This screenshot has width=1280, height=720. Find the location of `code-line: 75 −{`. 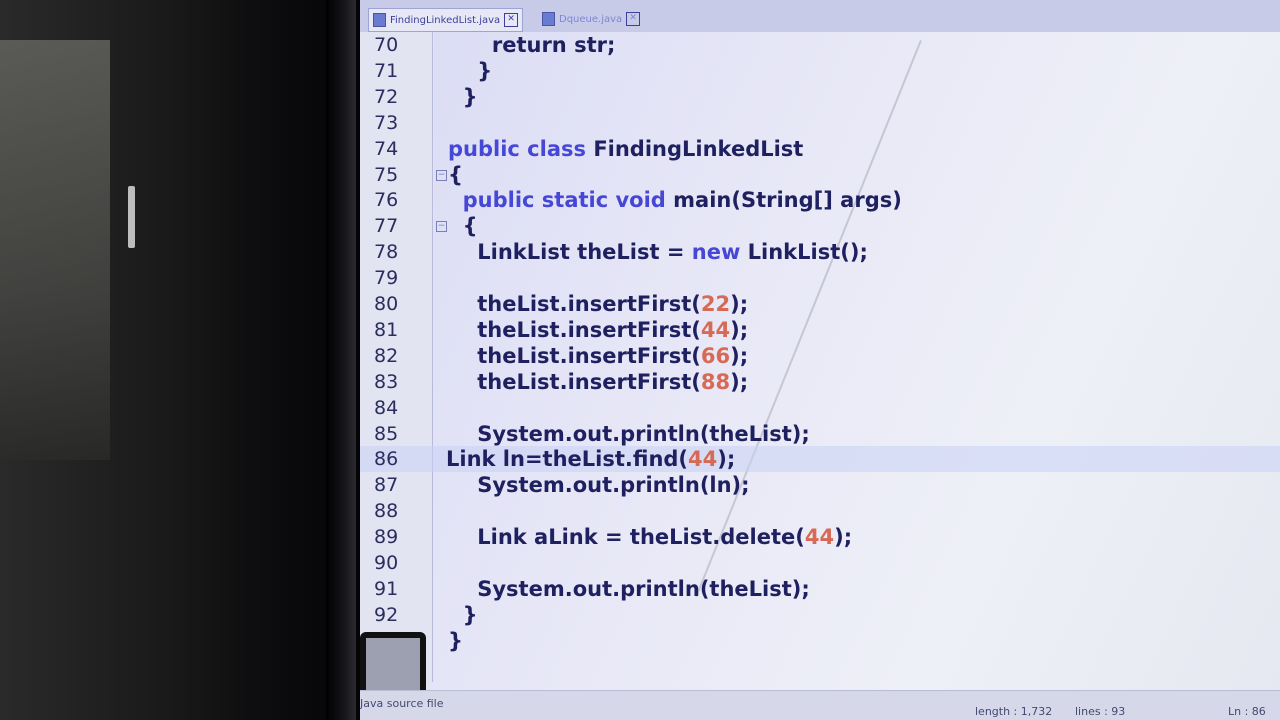

code-line: 75 −{ is located at coordinates (820, 175).